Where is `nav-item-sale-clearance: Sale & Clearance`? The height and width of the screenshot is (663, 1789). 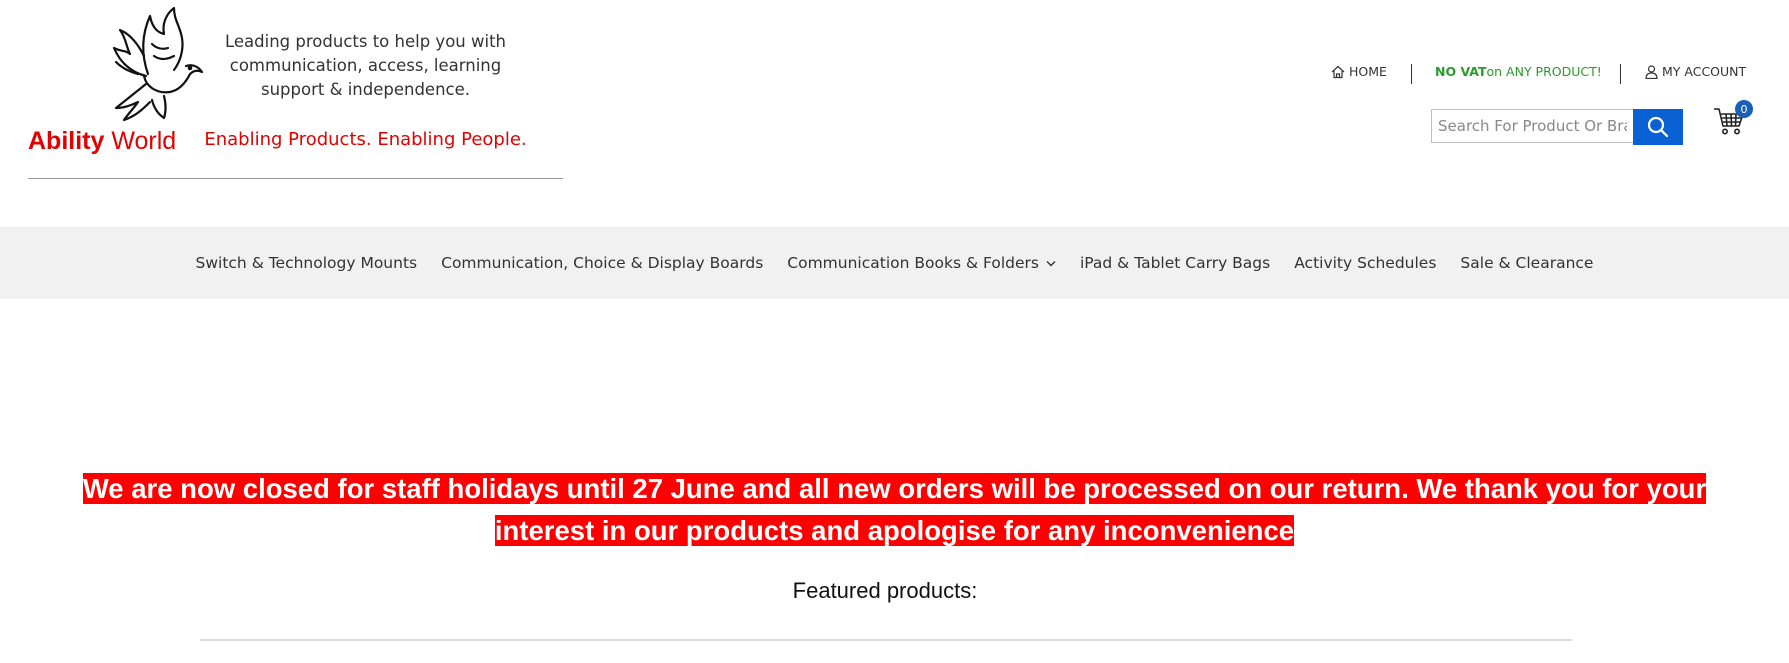 nav-item-sale-clearance: Sale & Clearance is located at coordinates (1526, 263).